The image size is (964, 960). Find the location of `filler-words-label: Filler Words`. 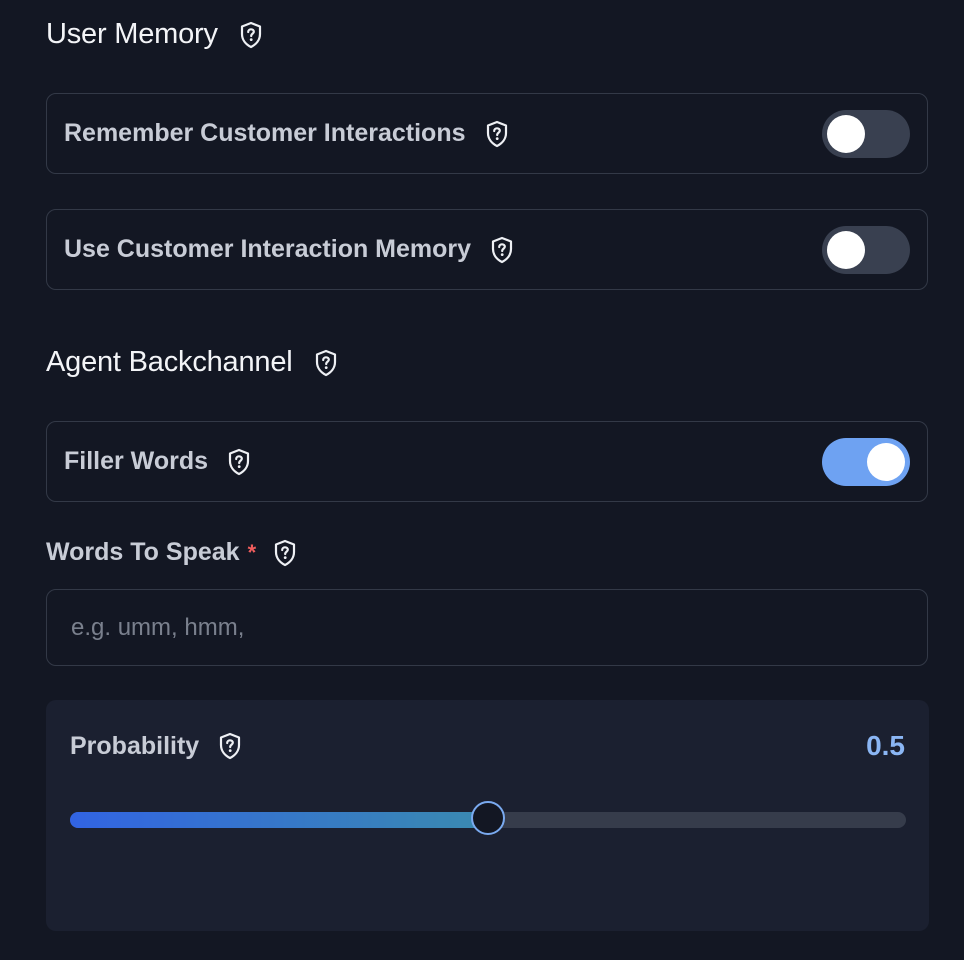

filler-words-label: Filler Words is located at coordinates (136, 461).